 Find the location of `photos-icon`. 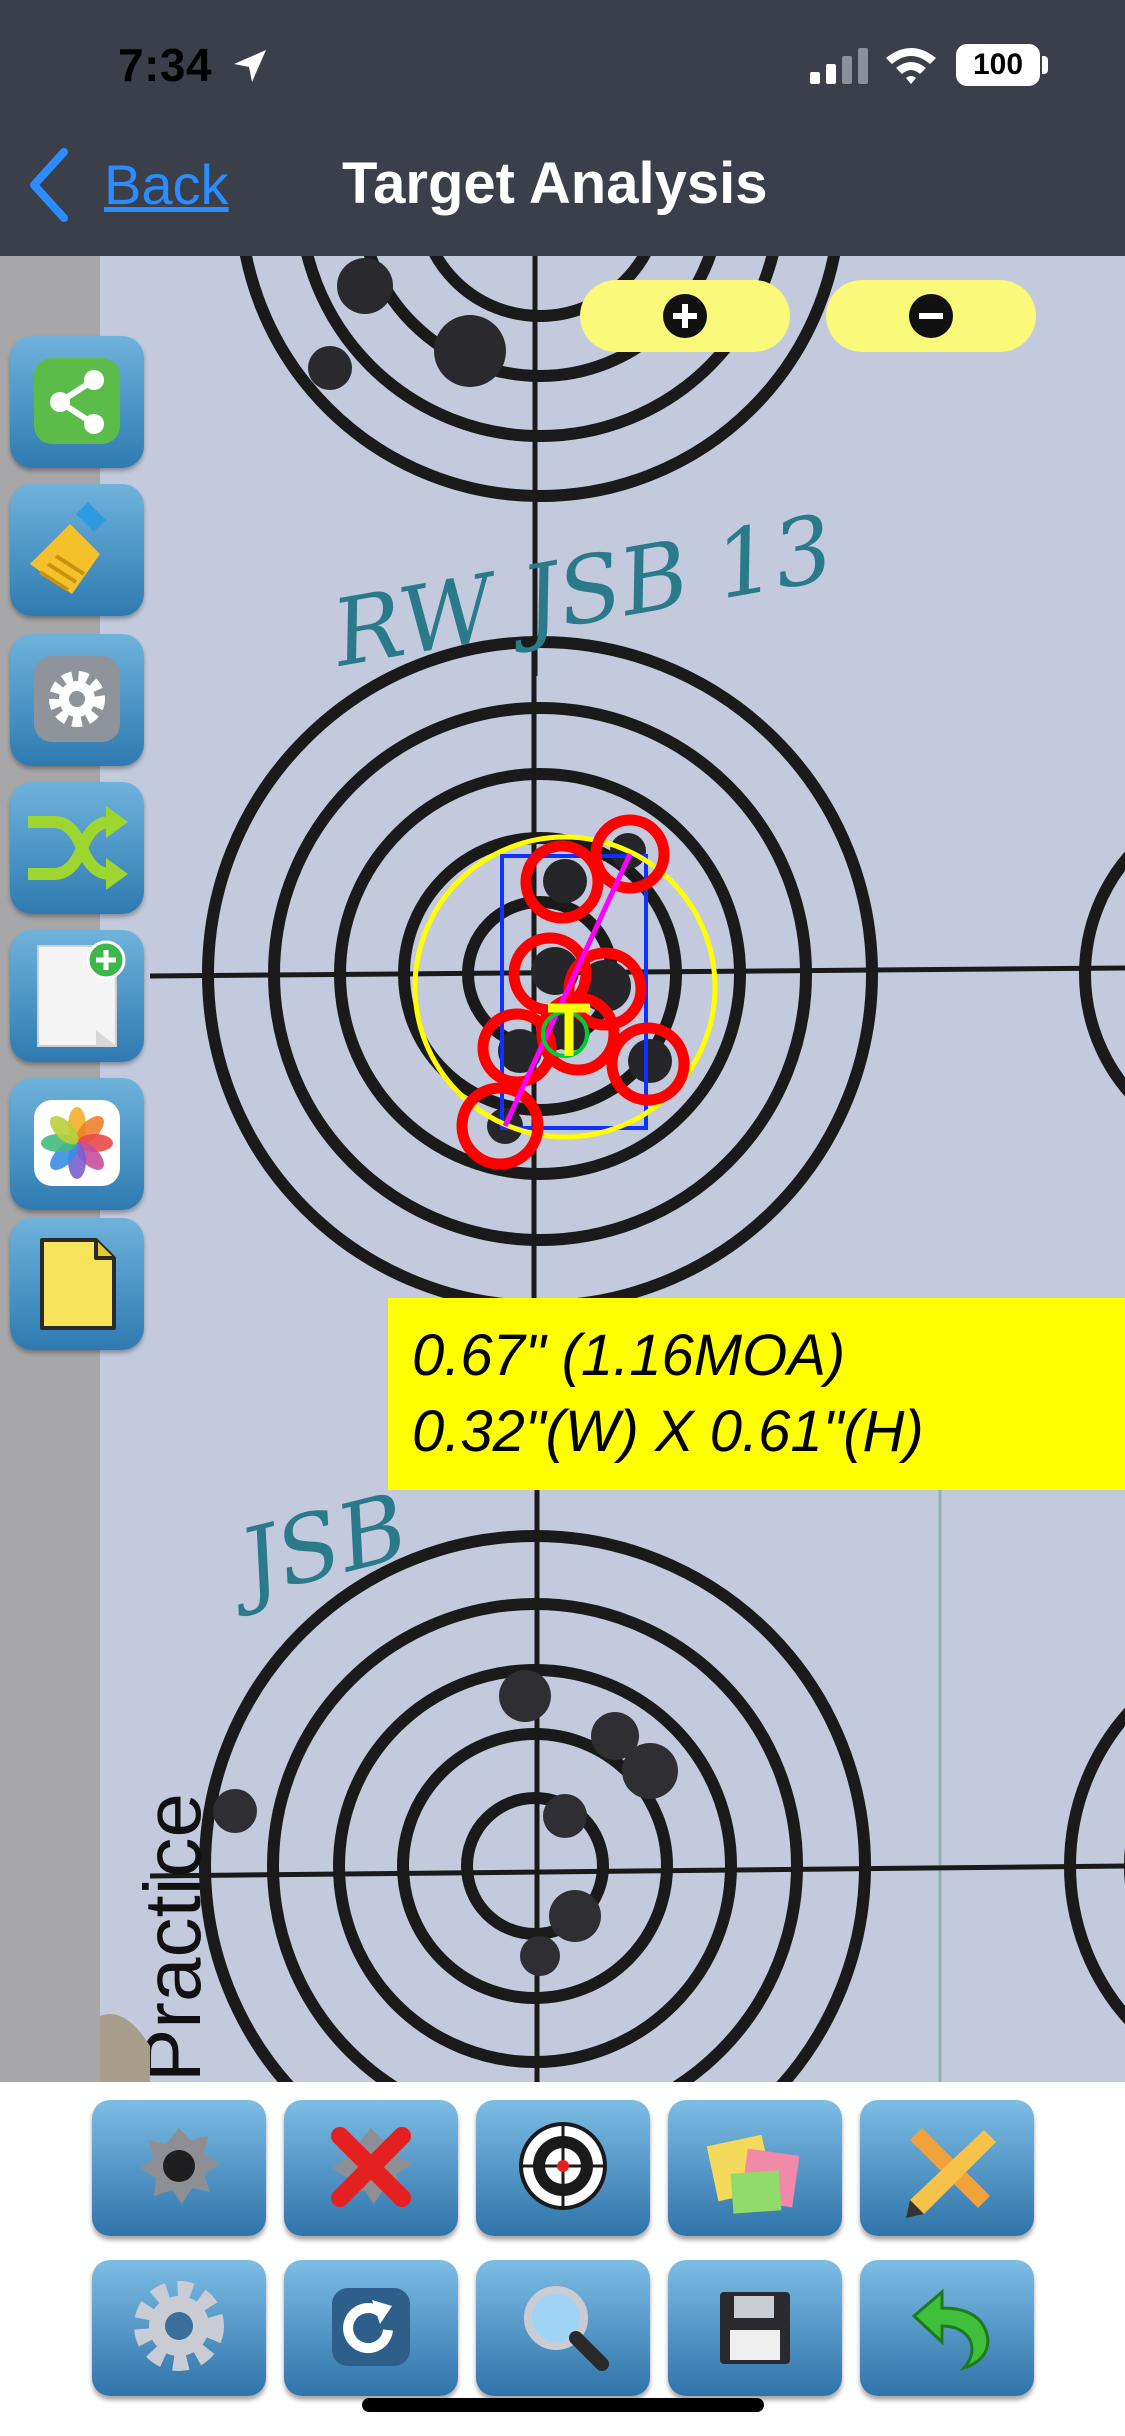

photos-icon is located at coordinates (77, 1143).